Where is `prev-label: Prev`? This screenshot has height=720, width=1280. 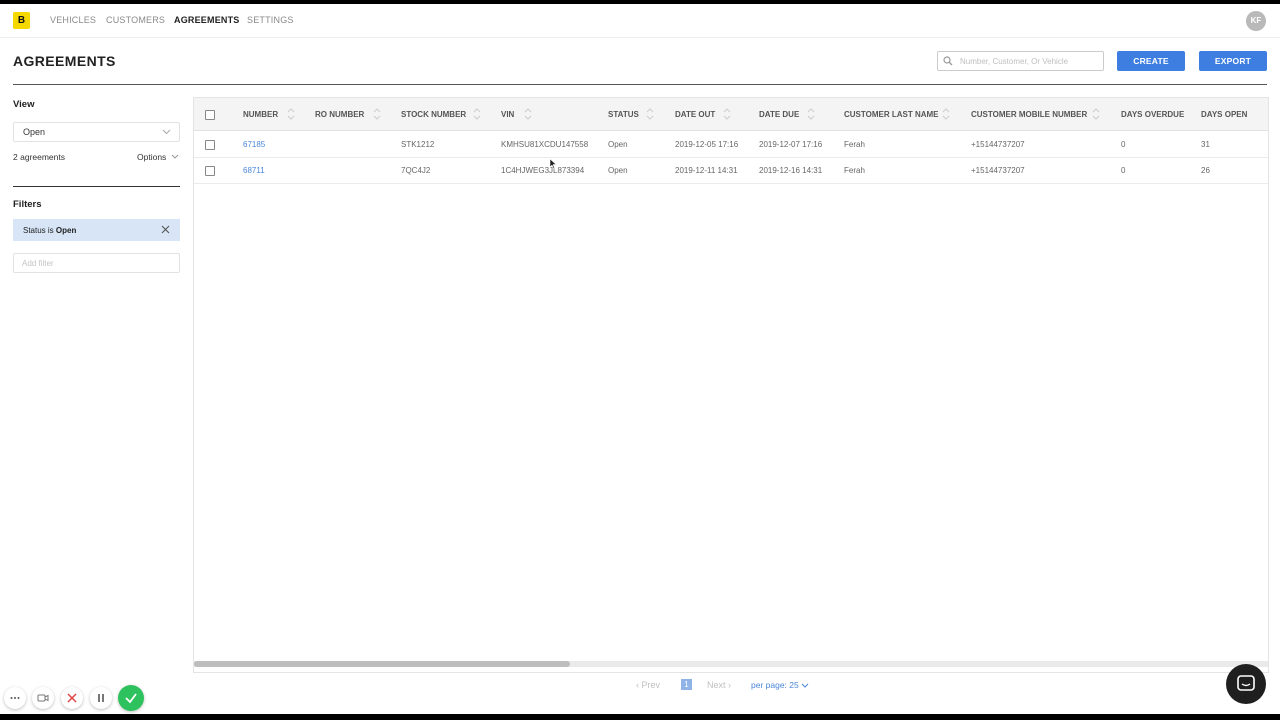 prev-label: Prev is located at coordinates (651, 685).